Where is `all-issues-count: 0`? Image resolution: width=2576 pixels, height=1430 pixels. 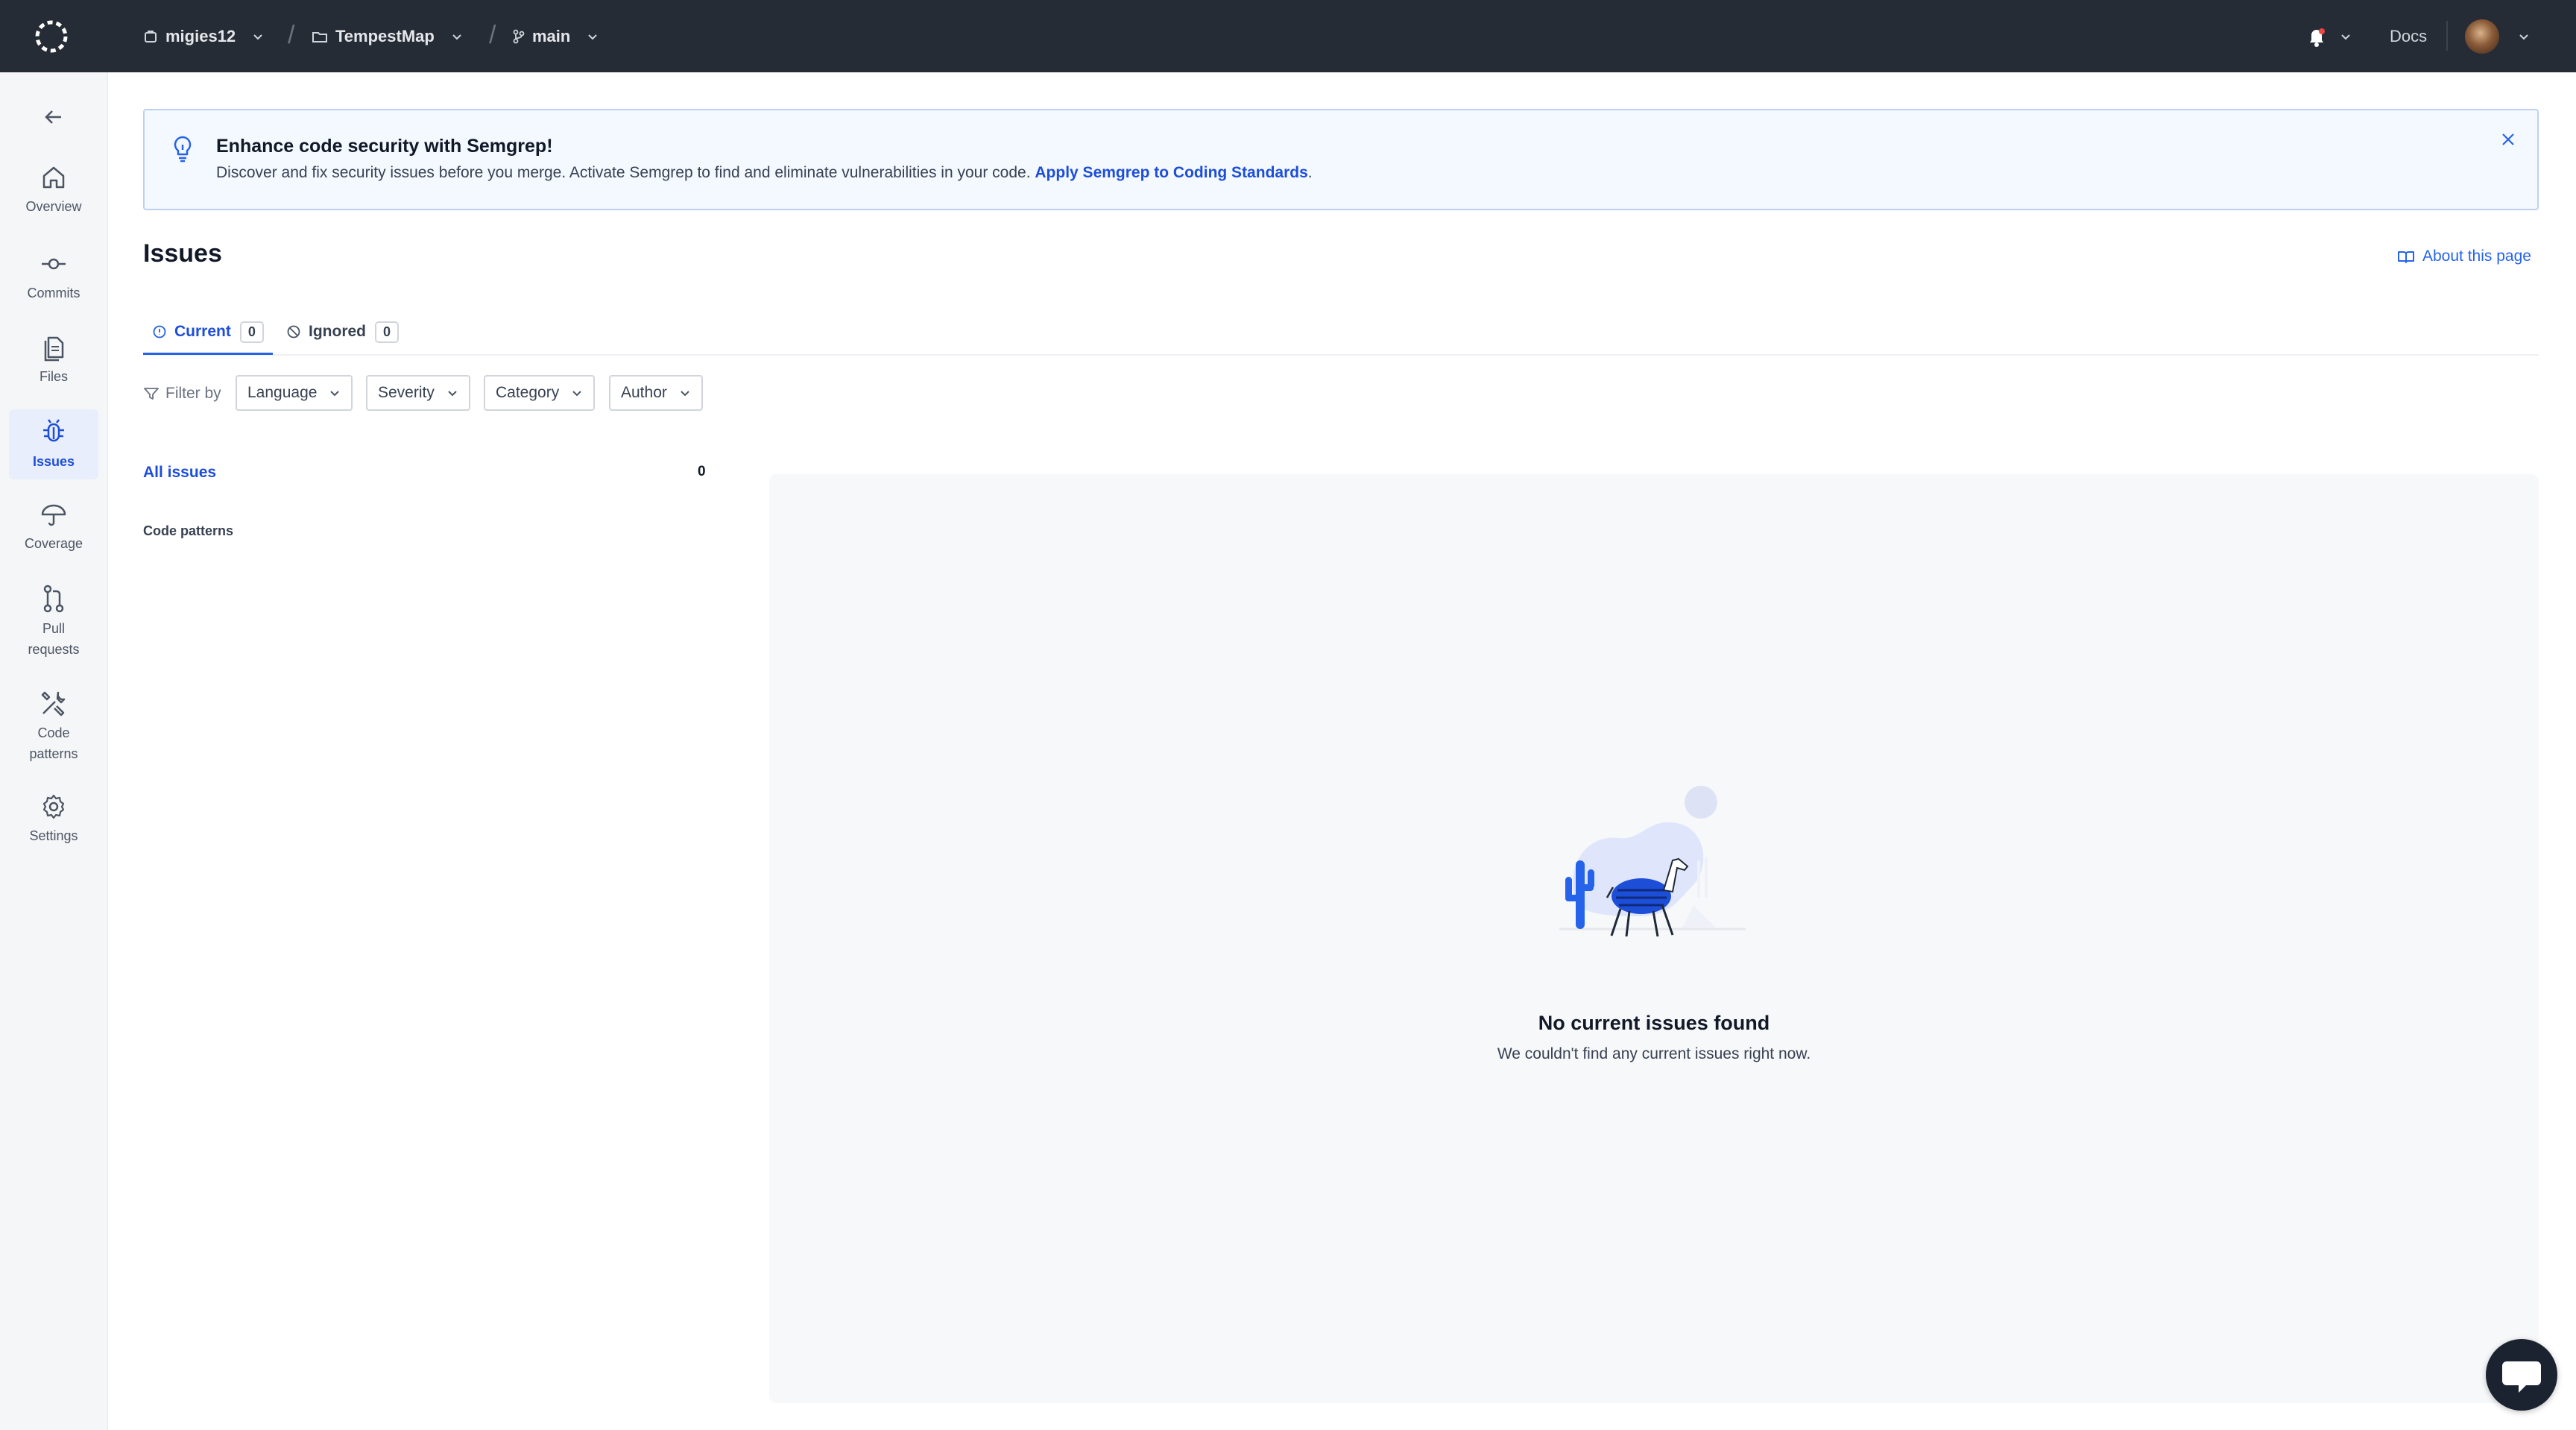
all-issues-count: 0 is located at coordinates (702, 471).